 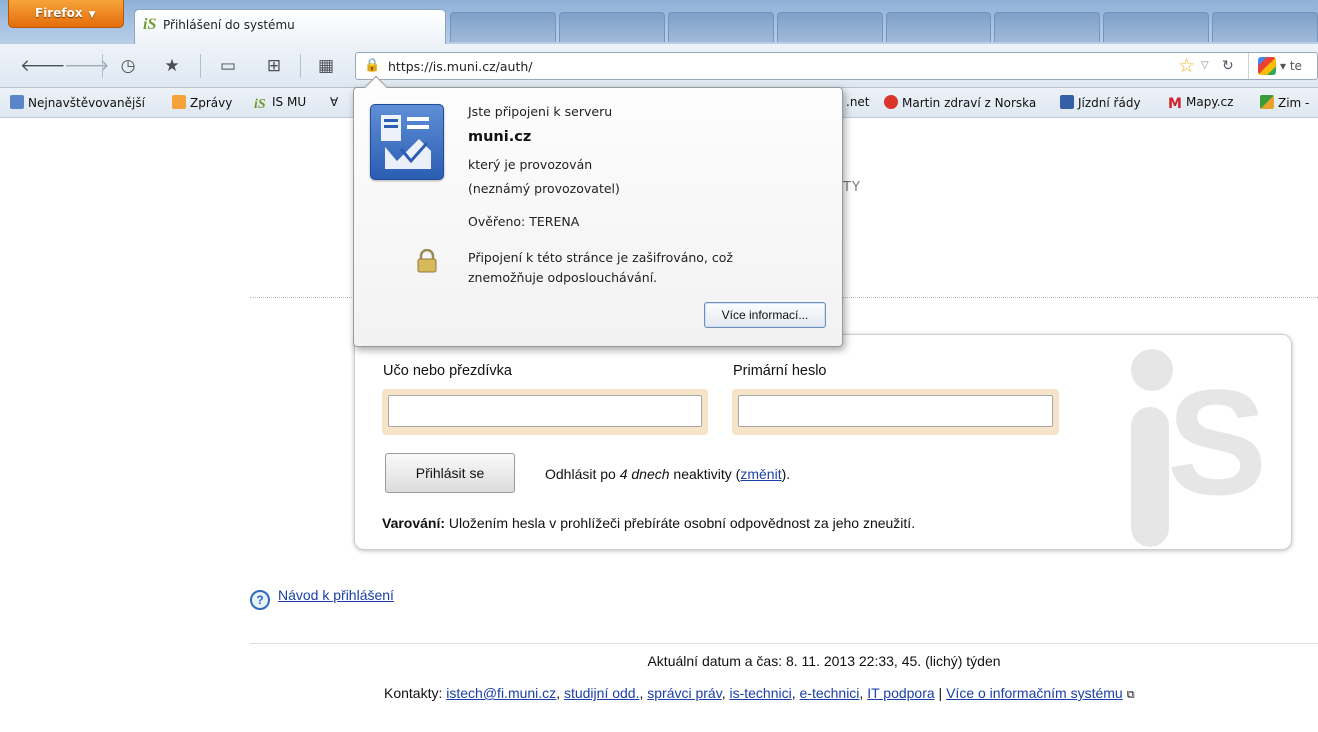 What do you see at coordinates (705, 474) in the screenshot?
I see `logout-middle: neaktivity (` at bounding box center [705, 474].